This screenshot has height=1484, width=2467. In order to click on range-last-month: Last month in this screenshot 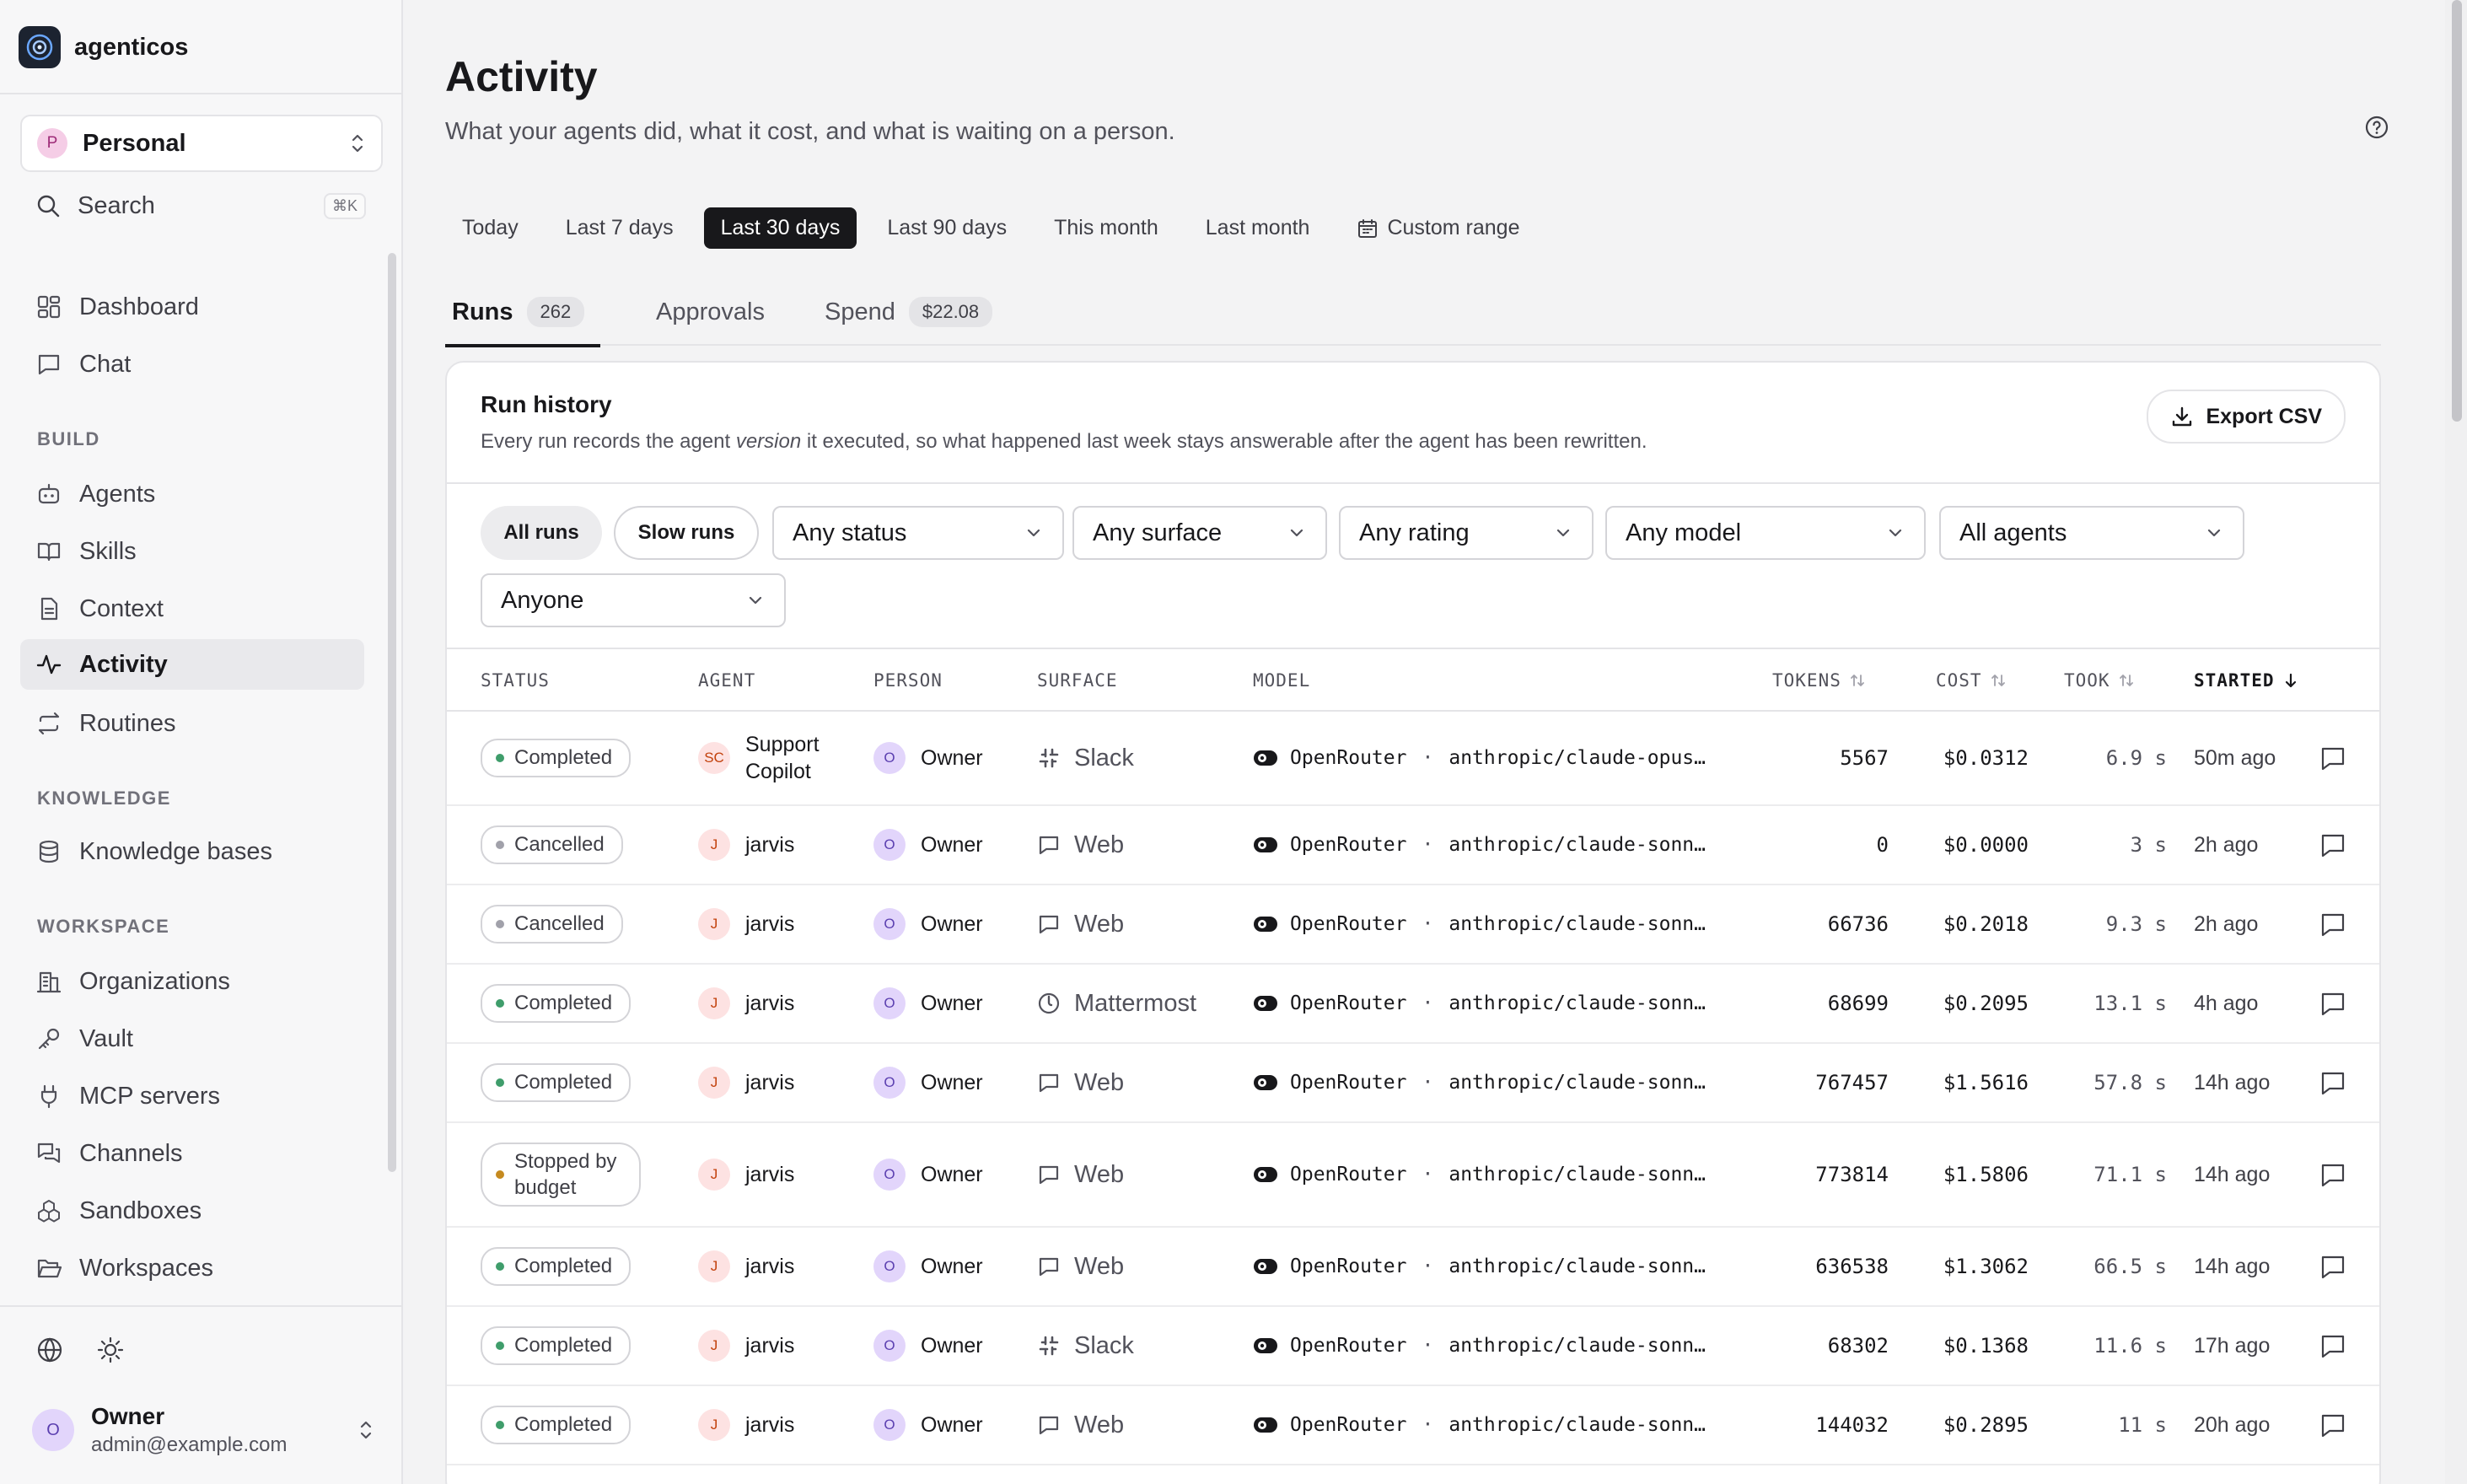, I will do `click(1258, 228)`.